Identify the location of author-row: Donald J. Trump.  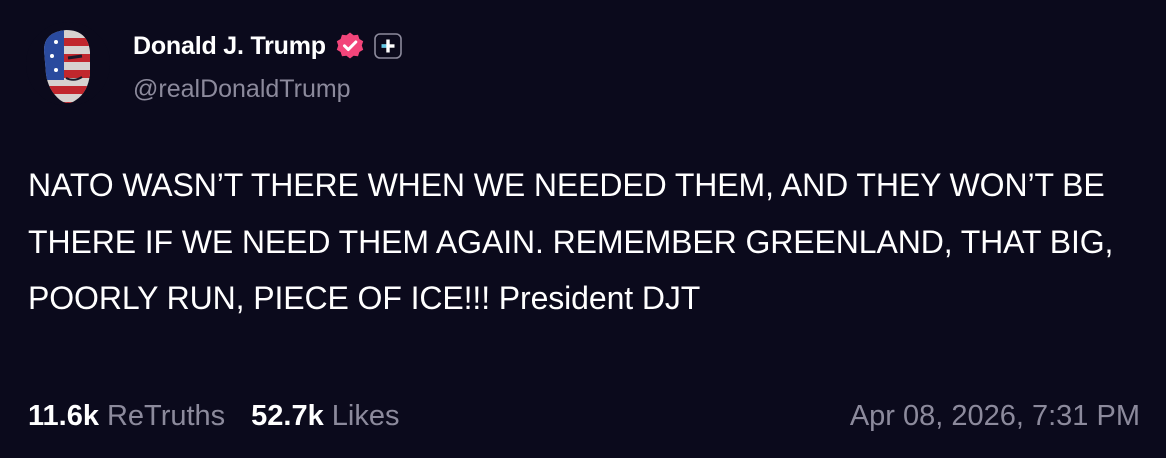
(267, 46).